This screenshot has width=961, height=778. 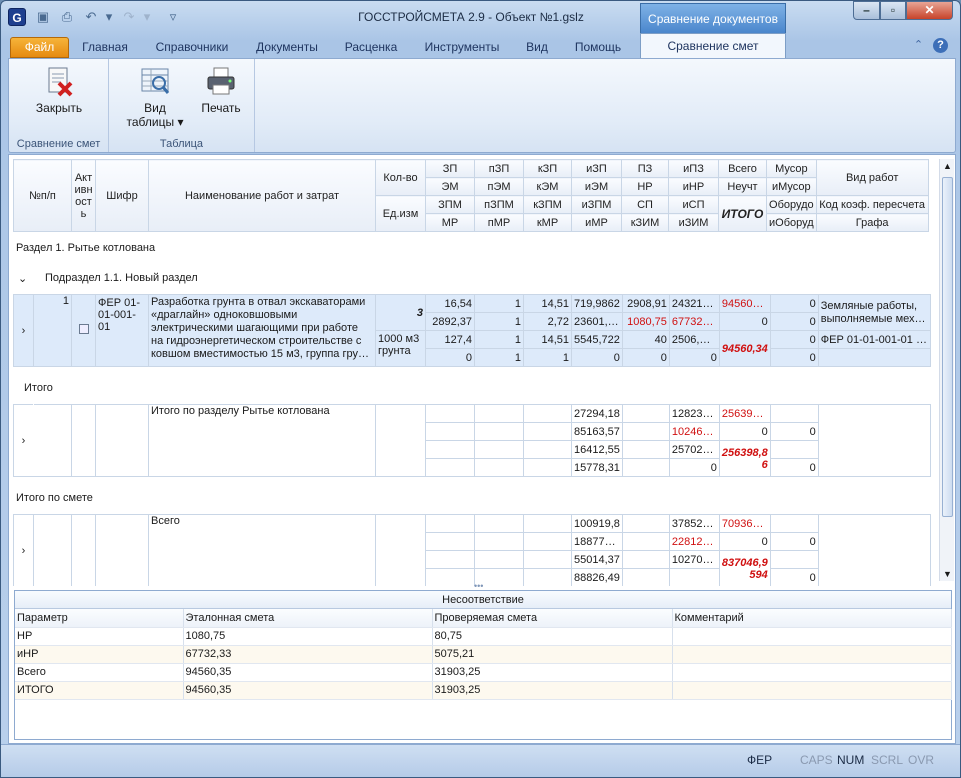 What do you see at coordinates (947, 347) in the screenshot?
I see `scroll-thumb` at bounding box center [947, 347].